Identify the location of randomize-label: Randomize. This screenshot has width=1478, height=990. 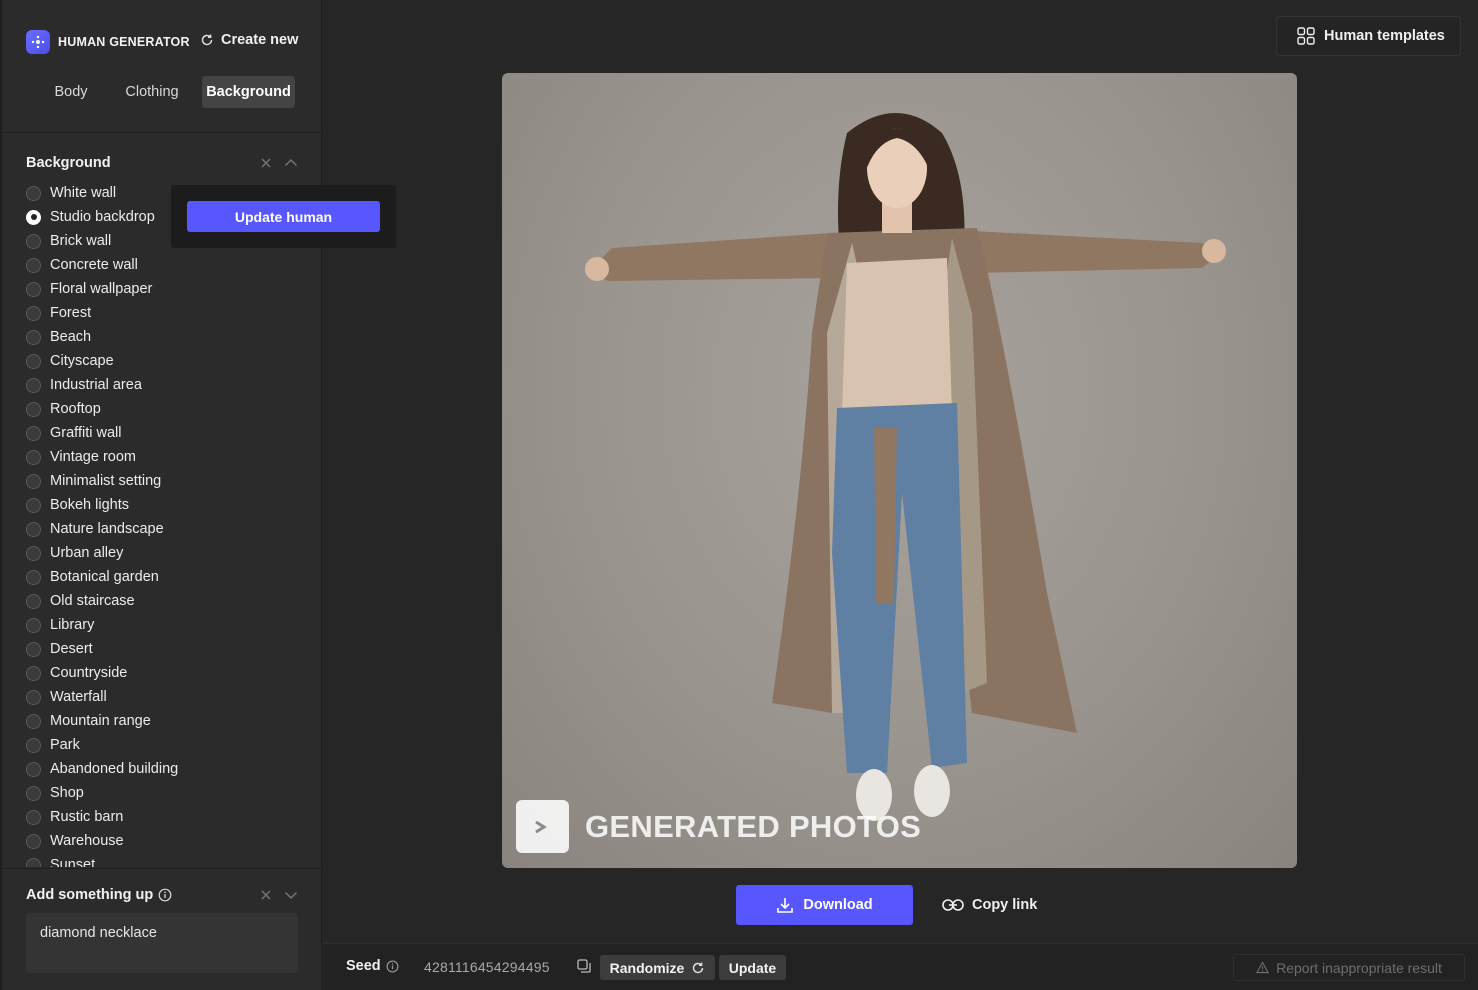
(647, 967).